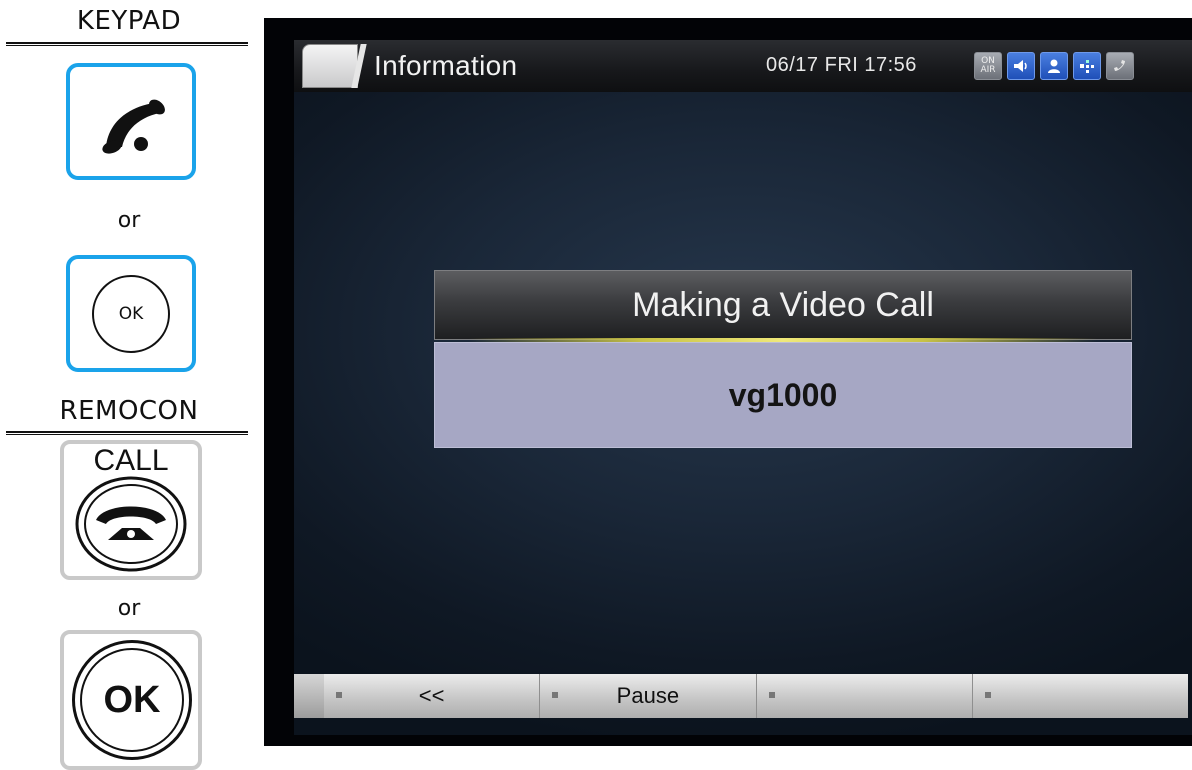 Image resolution: width=1192 pixels, height=770 pixels. I want to click on person-icon, so click(1054, 66).